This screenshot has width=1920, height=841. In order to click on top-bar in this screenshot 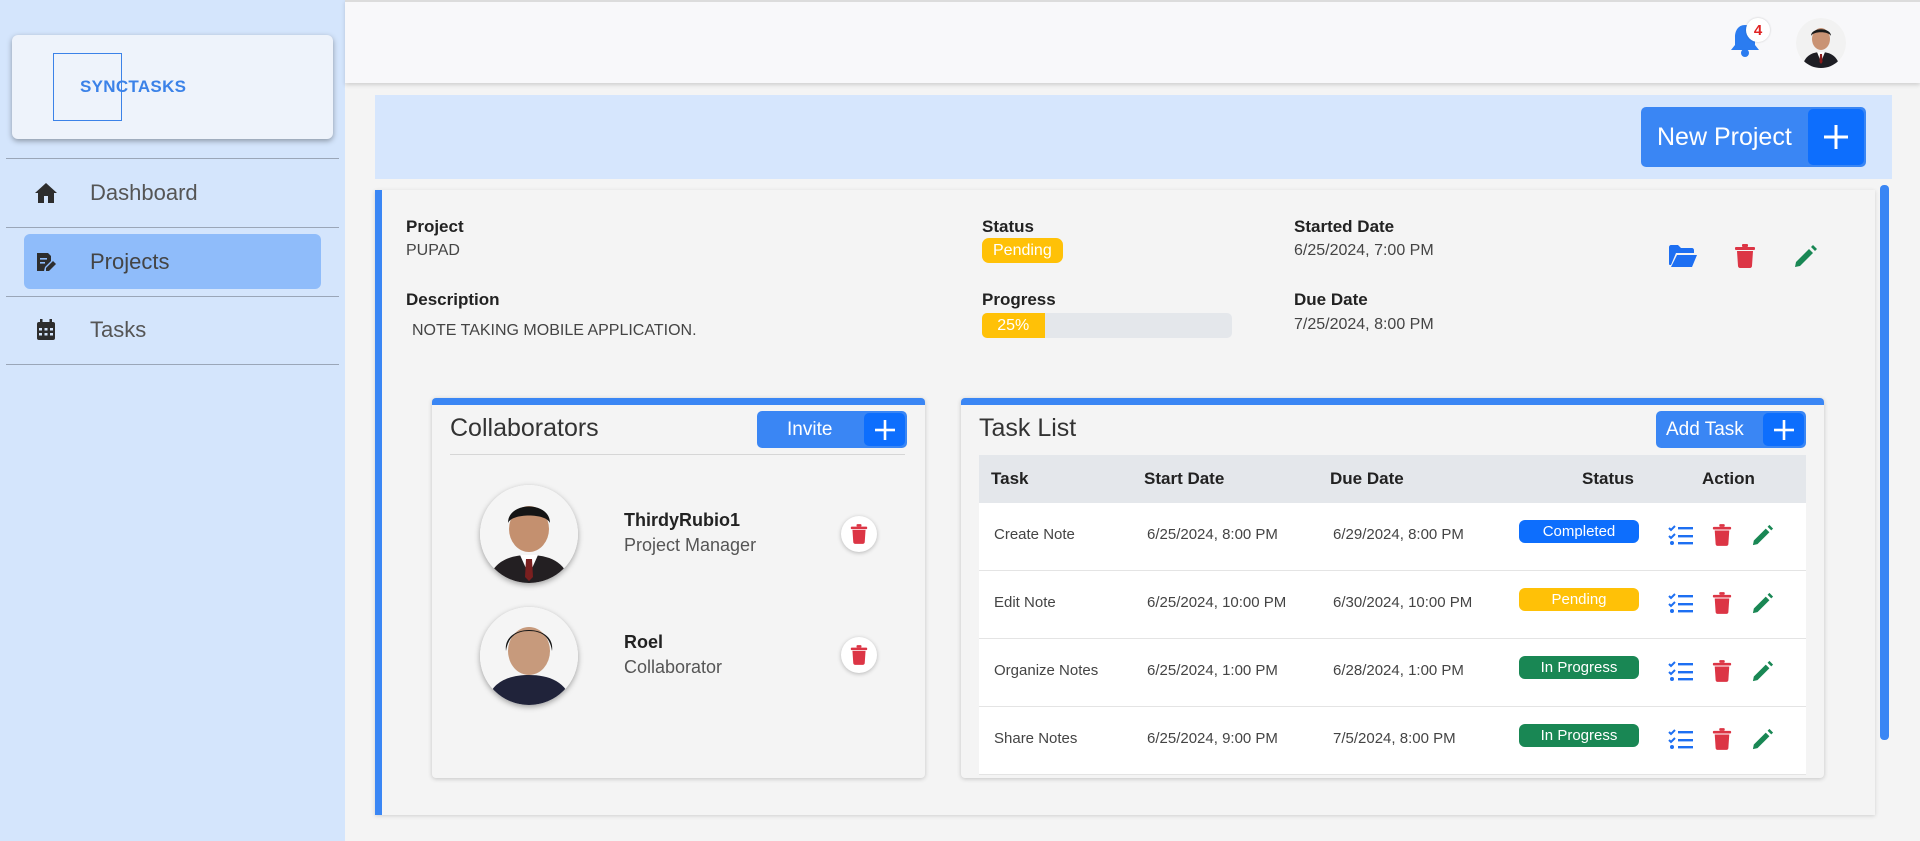, I will do `click(1132, 41)`.